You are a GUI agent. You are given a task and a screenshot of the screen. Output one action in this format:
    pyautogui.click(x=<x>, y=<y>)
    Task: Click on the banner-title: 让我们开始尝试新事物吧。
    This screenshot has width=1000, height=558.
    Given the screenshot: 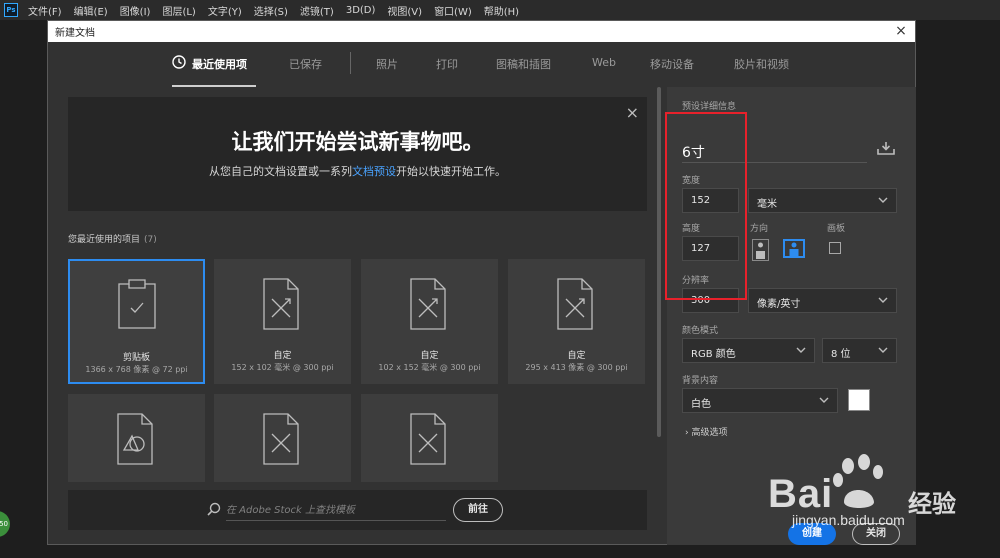 What is the action you would take?
    pyautogui.click(x=357, y=142)
    